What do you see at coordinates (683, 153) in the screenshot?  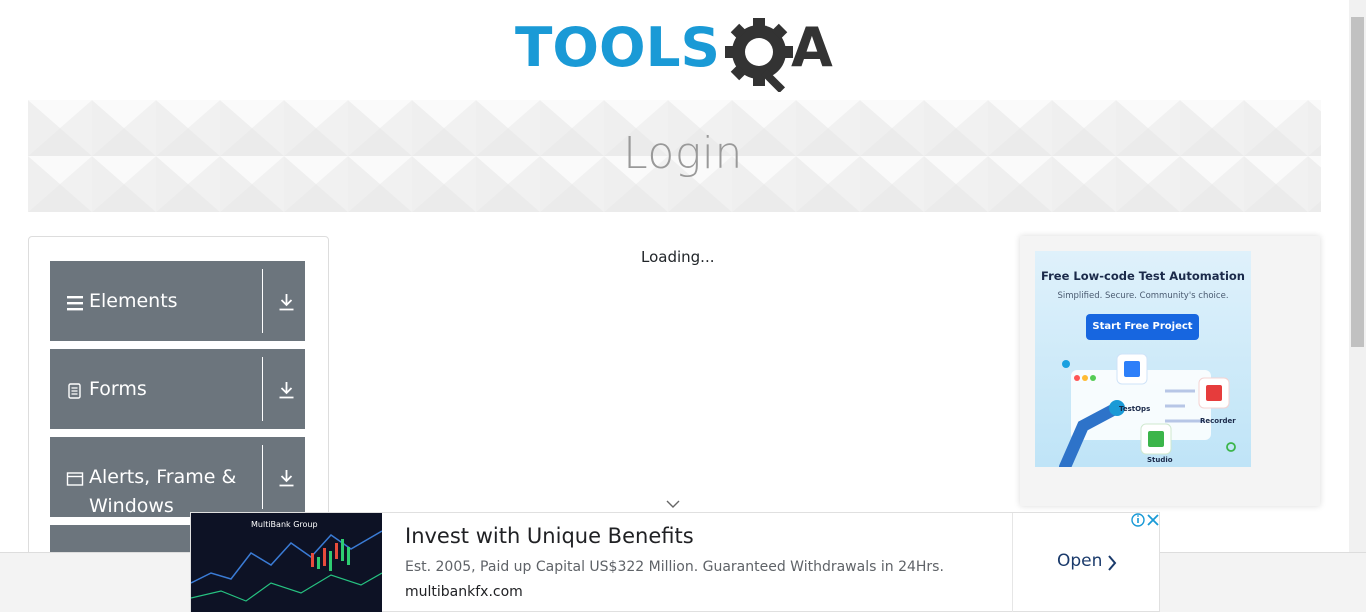 I see `page-title: Login` at bounding box center [683, 153].